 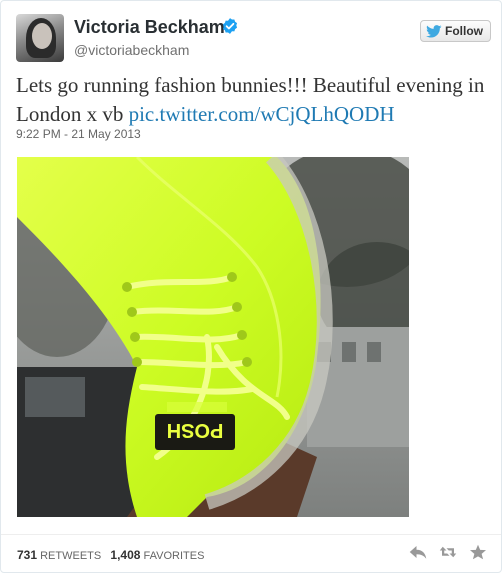 I want to click on tweet-actions, so click(x=448, y=552).